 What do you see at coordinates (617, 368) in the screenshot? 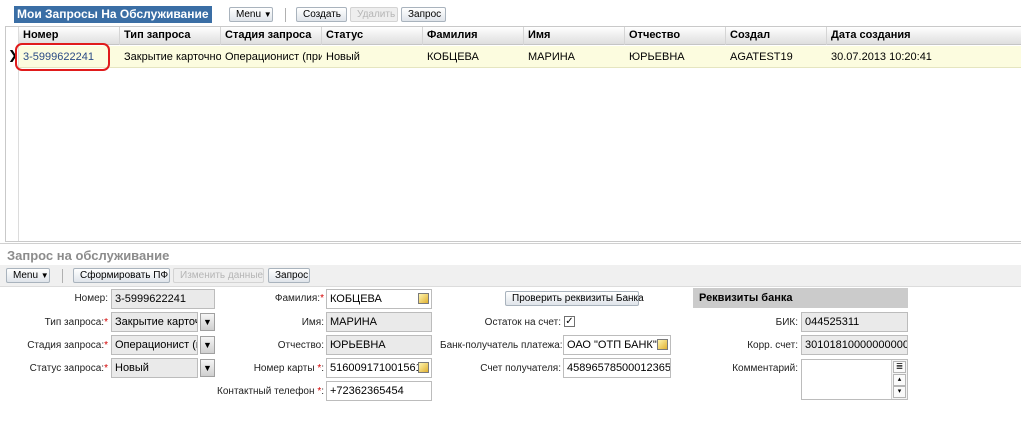
I see `account-input: 45896578500012365987` at bounding box center [617, 368].